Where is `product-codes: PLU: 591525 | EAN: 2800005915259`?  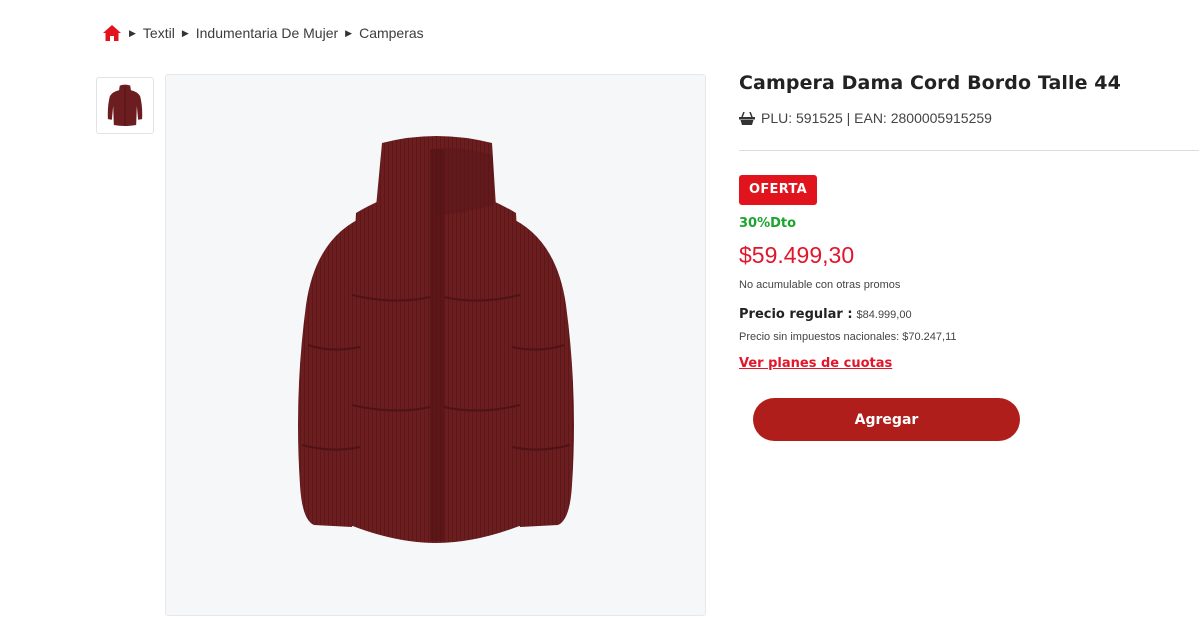 product-codes: PLU: 591525 | EAN: 2800005915259 is located at coordinates (969, 118).